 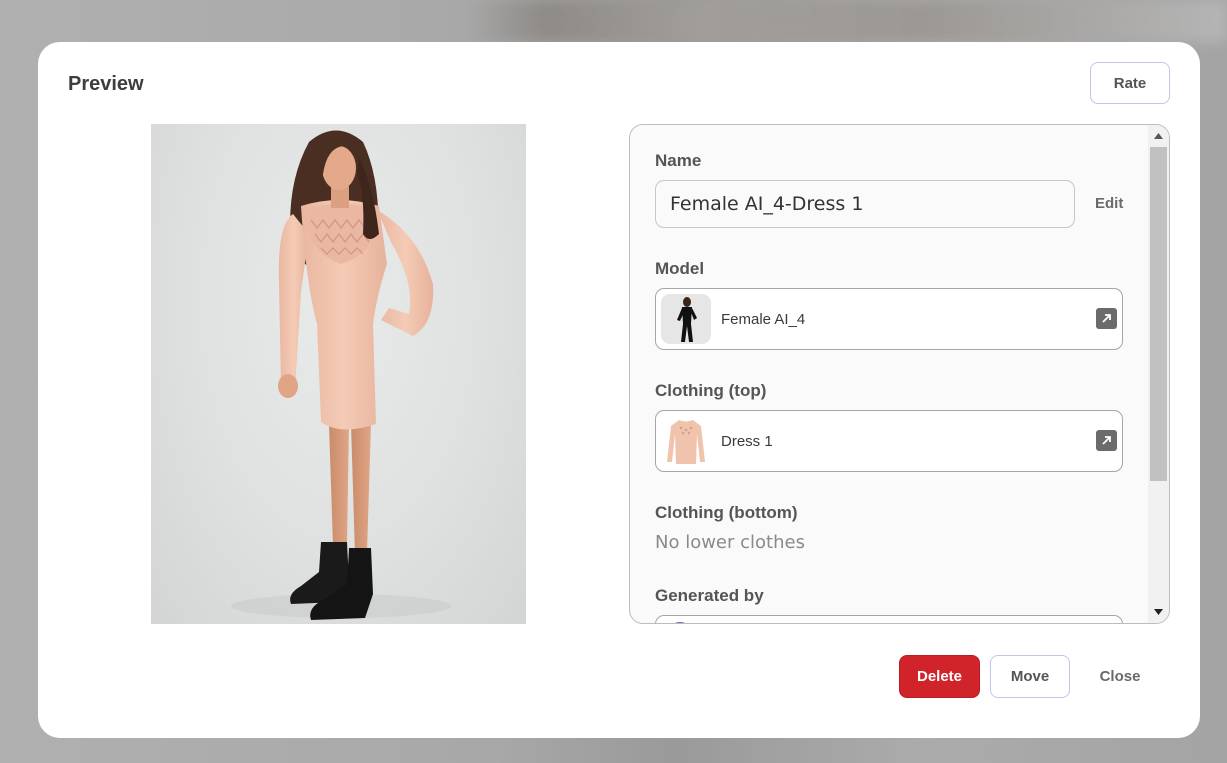 I want to click on generated-by-label: Generated by, so click(x=709, y=595).